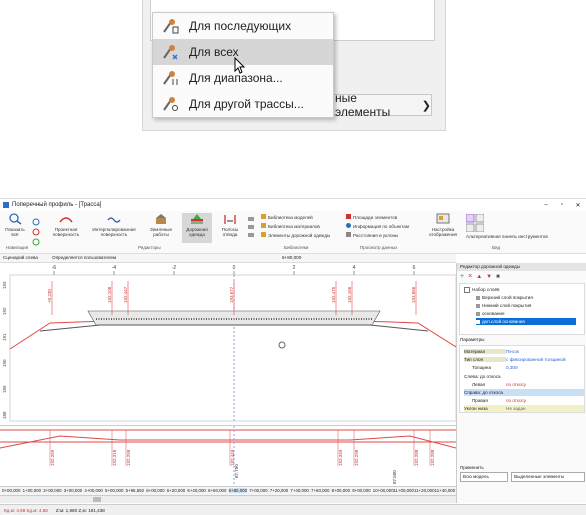 This screenshot has height=515, width=586. Describe the element at coordinates (258, 490) in the screenshot. I see `station-tick: 7+00,000` at that location.